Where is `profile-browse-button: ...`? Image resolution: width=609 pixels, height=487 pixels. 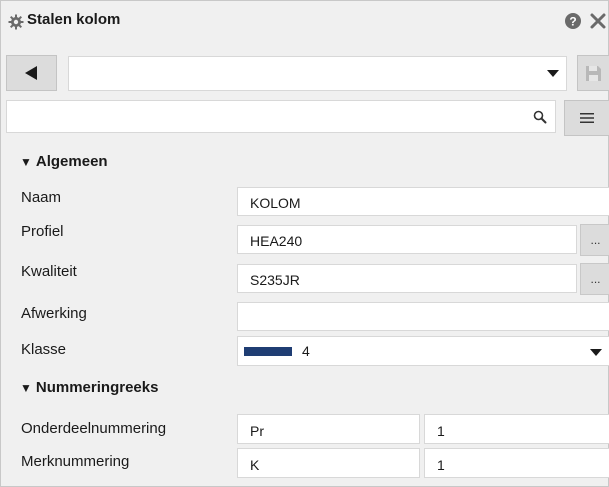
profile-browse-button: ... is located at coordinates (594, 240).